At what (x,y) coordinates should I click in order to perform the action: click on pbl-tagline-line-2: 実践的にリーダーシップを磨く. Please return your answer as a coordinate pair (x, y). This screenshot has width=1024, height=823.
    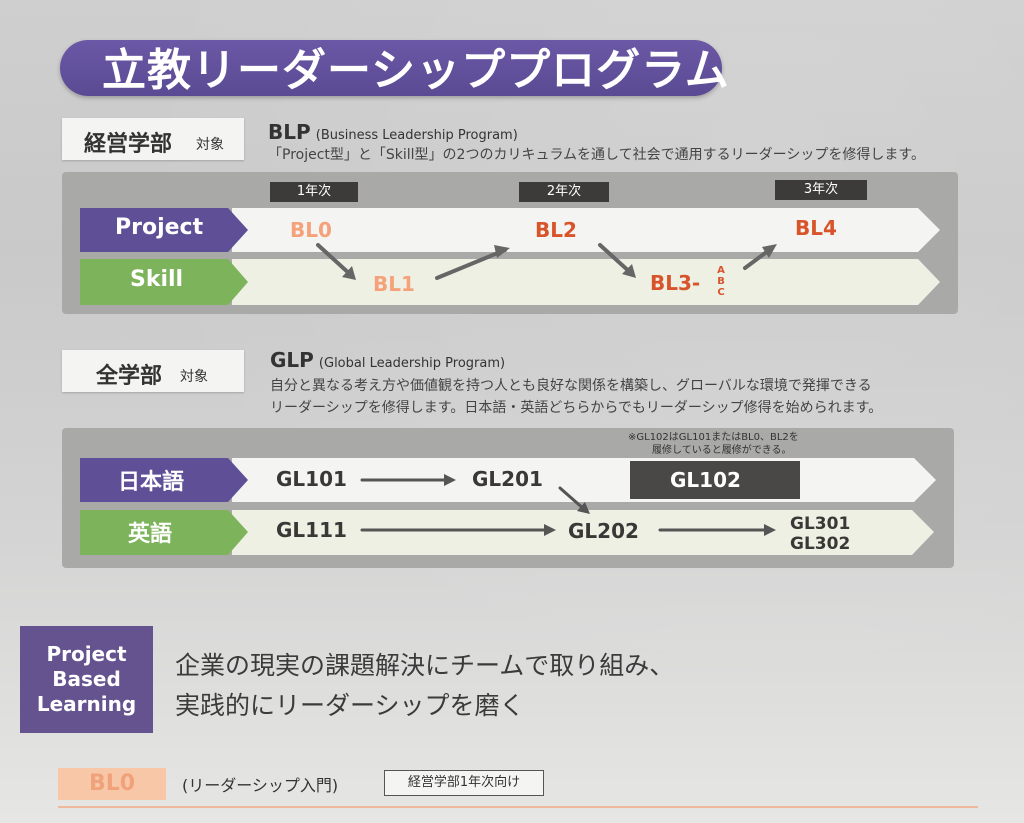
    Looking at the image, I should click on (350, 705).